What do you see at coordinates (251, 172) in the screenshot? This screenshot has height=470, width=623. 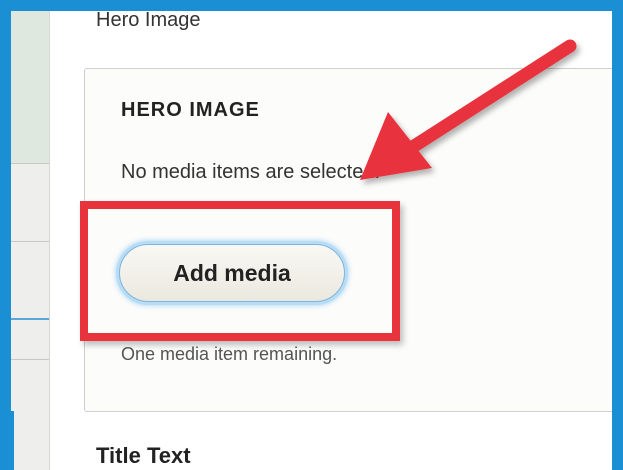 I see `empty-media-message: No media items are selected.` at bounding box center [251, 172].